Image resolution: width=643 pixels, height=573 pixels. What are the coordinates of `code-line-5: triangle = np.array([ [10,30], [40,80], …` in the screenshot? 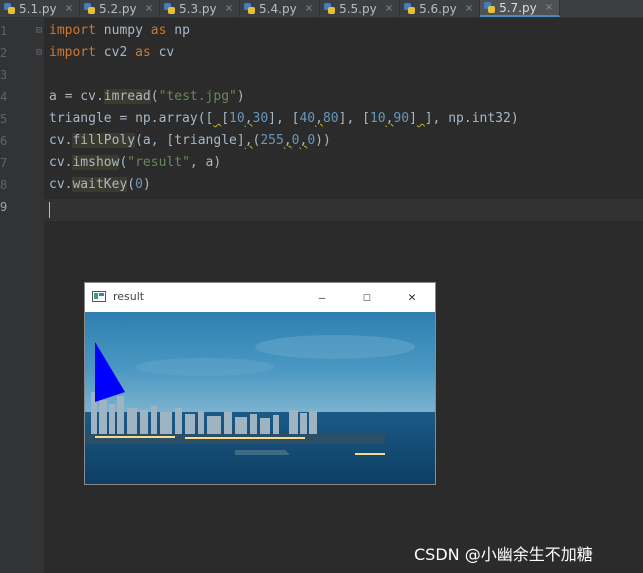 It's located at (284, 118).